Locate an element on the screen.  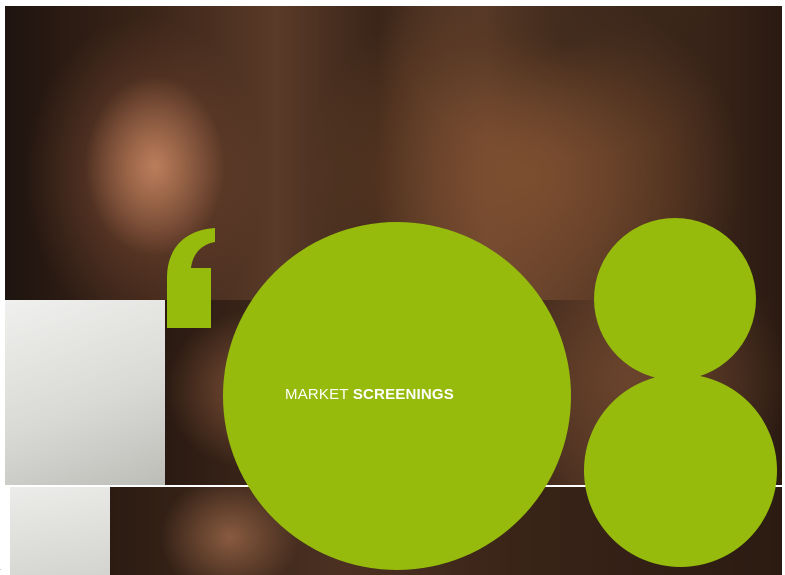
film-still-light-panel is located at coordinates (85, 392).